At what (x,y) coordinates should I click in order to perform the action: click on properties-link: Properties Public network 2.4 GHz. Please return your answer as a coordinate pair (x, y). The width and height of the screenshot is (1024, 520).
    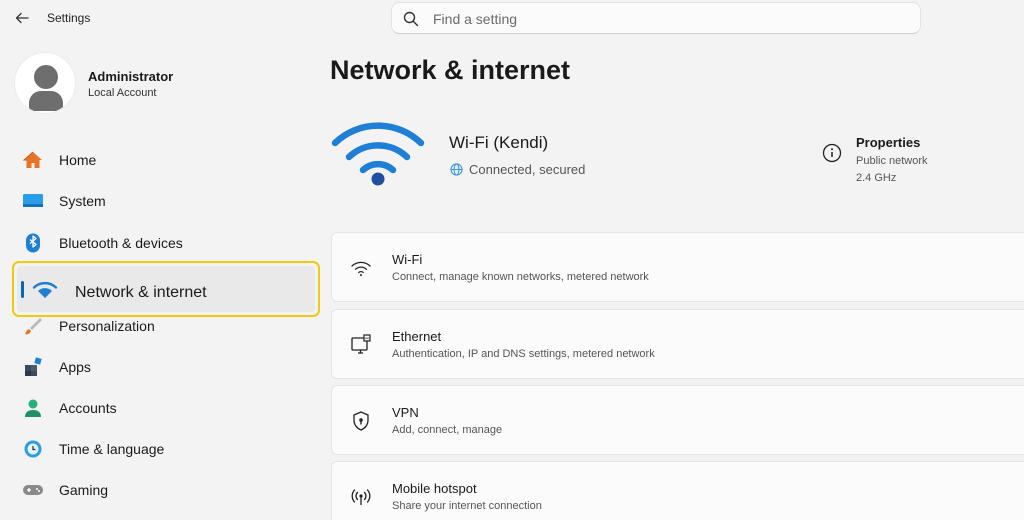
    Looking at the image, I should click on (920, 163).